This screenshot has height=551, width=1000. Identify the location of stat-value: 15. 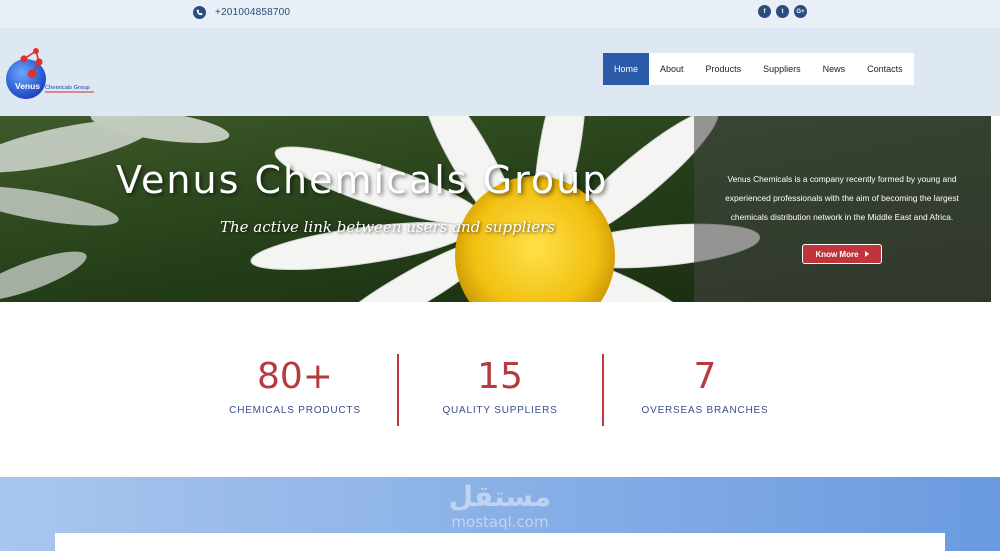
(500, 376).